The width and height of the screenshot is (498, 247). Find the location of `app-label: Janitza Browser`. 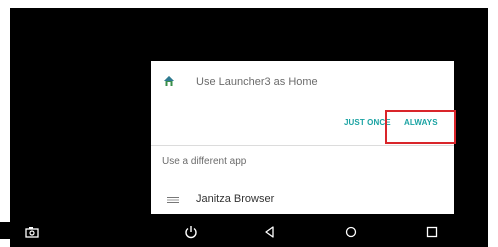

app-label: Janitza Browser is located at coordinates (235, 199).